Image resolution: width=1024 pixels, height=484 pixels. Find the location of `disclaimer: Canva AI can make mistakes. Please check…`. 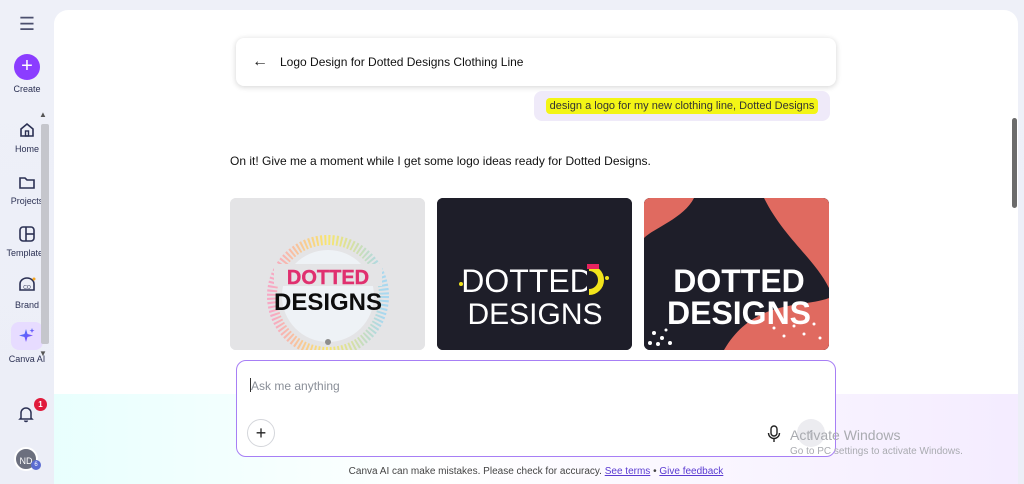

disclaimer: Canva AI can make mistakes. Please check… is located at coordinates (536, 471).